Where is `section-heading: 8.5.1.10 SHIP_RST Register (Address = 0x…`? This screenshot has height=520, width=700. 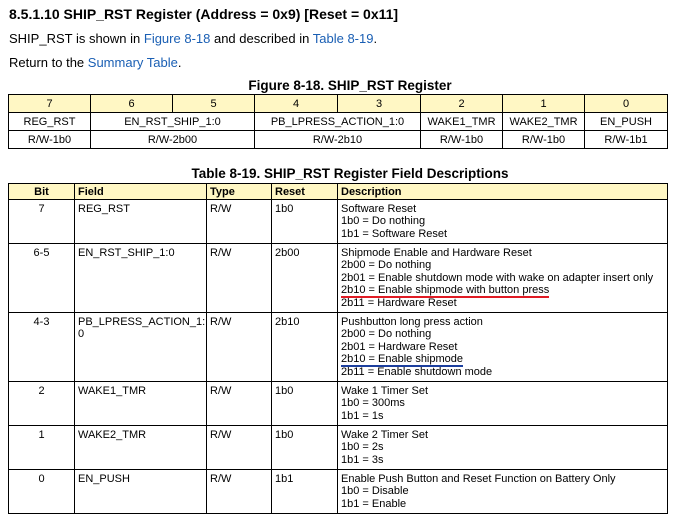
section-heading: 8.5.1.10 SHIP_RST Register (Address = 0x… is located at coordinates (204, 14).